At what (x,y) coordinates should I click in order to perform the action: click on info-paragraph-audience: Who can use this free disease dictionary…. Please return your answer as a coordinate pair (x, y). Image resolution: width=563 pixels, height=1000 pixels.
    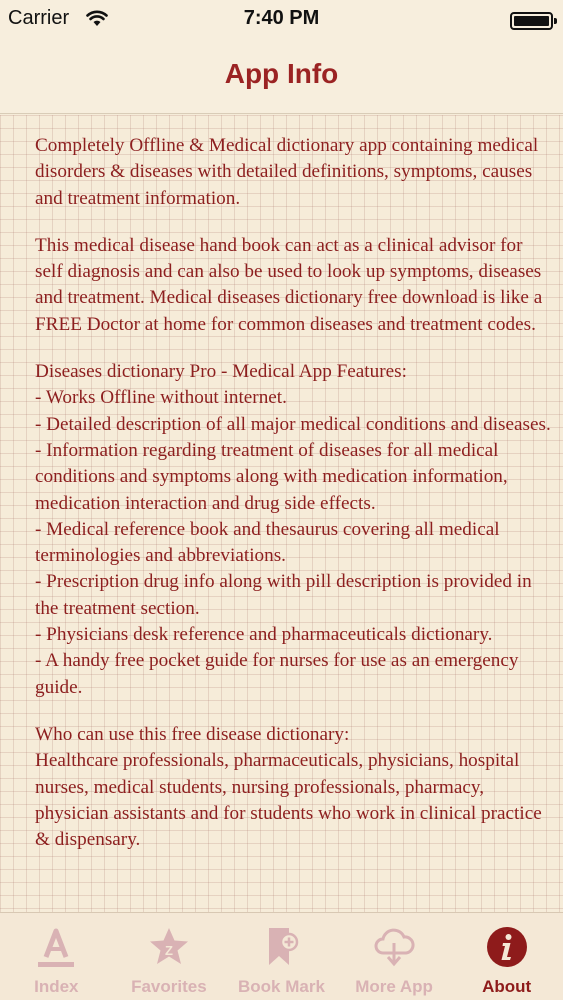
    Looking at the image, I should click on (288, 787).